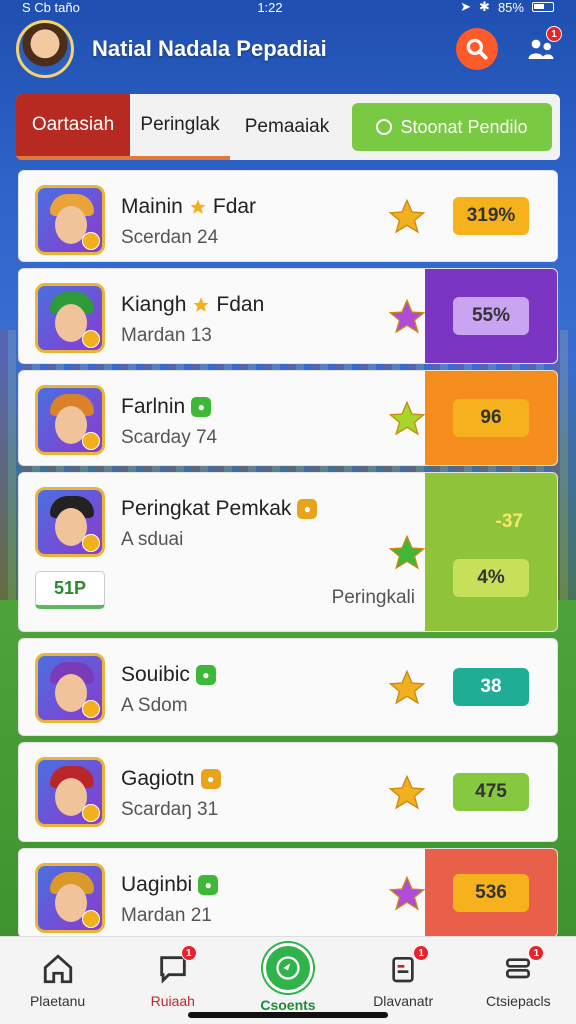 The width and height of the screenshot is (576, 1024). What do you see at coordinates (173, 977) in the screenshot?
I see `nav-chat: 1 Ruiaah` at bounding box center [173, 977].